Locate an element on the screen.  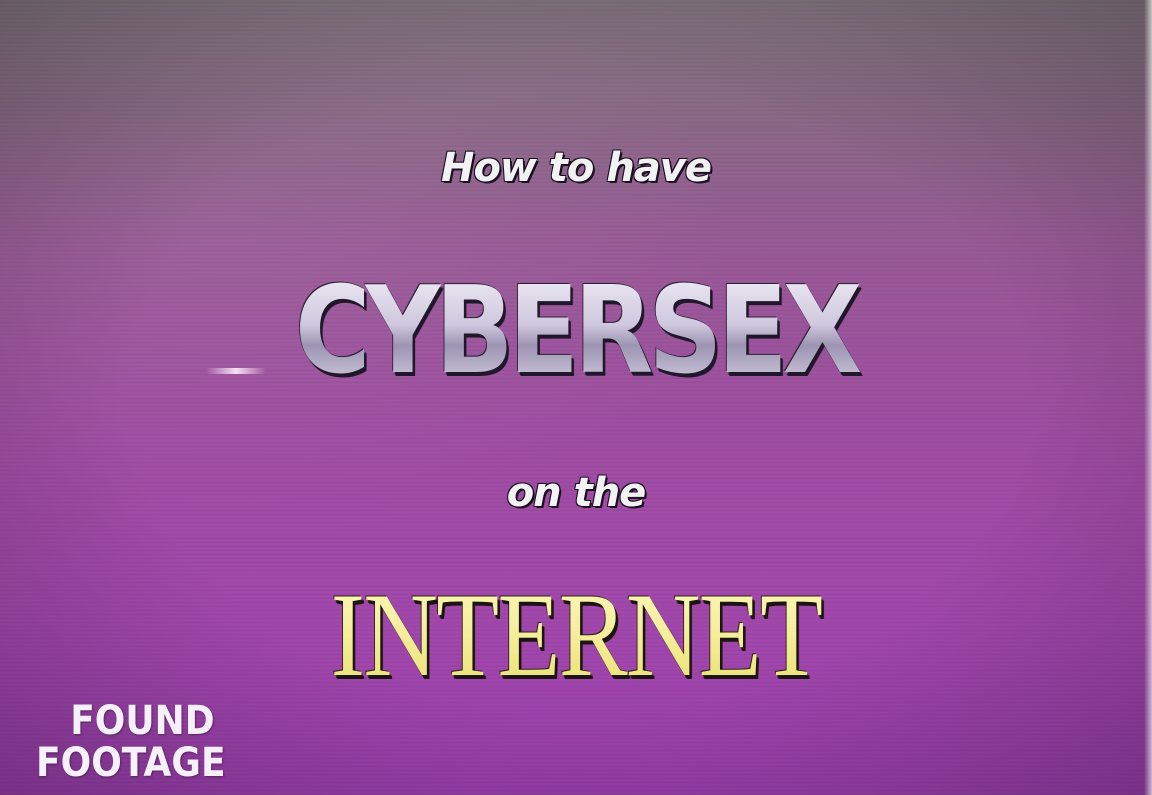
title-line-internet: INTERNET is located at coordinates (576, 635).